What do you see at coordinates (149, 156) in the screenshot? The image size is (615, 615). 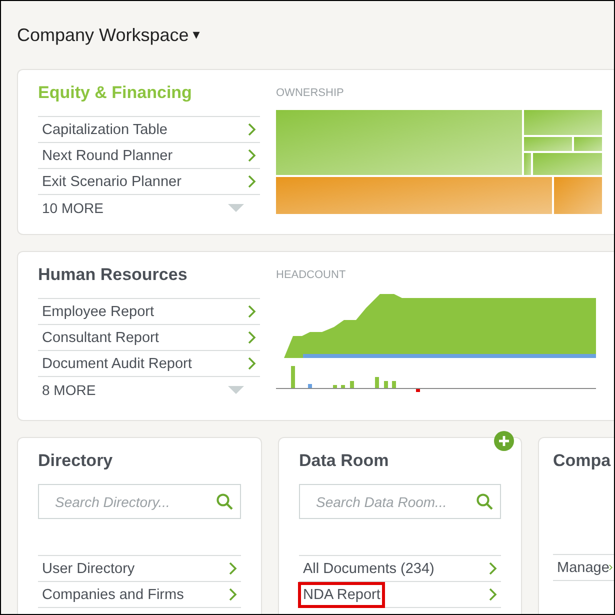 I see `list-item: Next Round Planner` at bounding box center [149, 156].